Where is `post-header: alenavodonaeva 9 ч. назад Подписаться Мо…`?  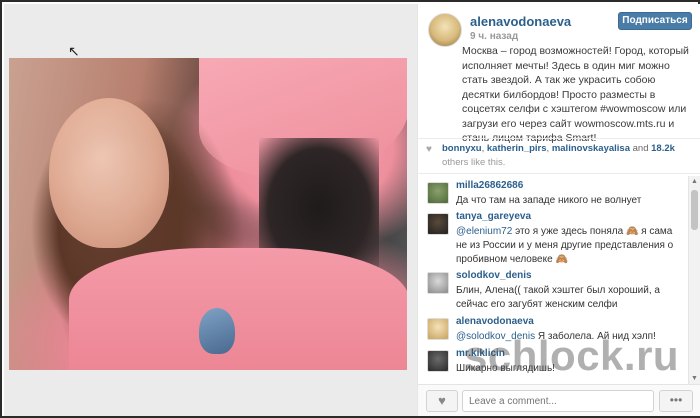 post-header: alenavodonaeva 9 ч. назад Подписаться Мо… is located at coordinates (559, 74).